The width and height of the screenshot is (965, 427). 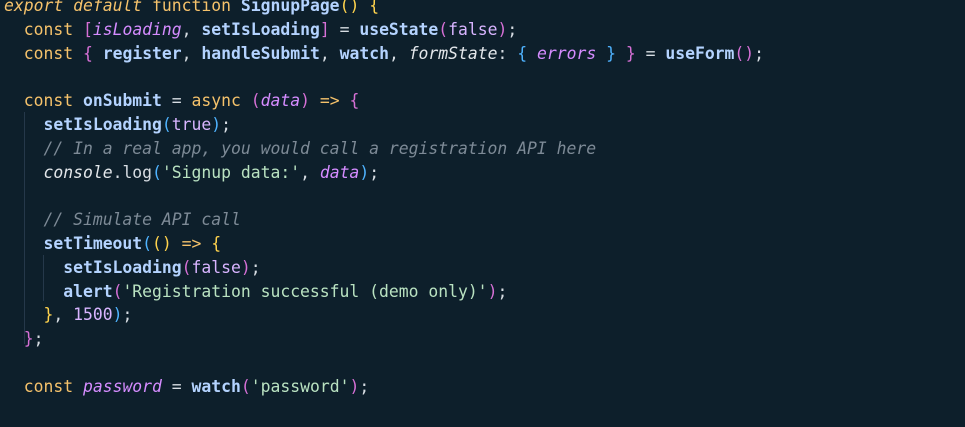 What do you see at coordinates (191, 101) in the screenshot?
I see `code-line-4: const onSubmit = async (data) => {` at bounding box center [191, 101].